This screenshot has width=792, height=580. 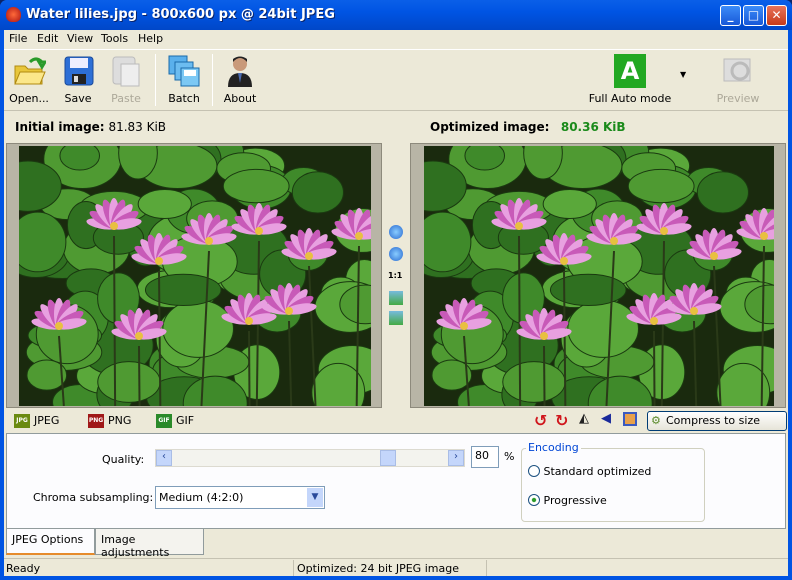 What do you see at coordinates (656, 420) in the screenshot?
I see `gear-icon: ⚙` at bounding box center [656, 420].